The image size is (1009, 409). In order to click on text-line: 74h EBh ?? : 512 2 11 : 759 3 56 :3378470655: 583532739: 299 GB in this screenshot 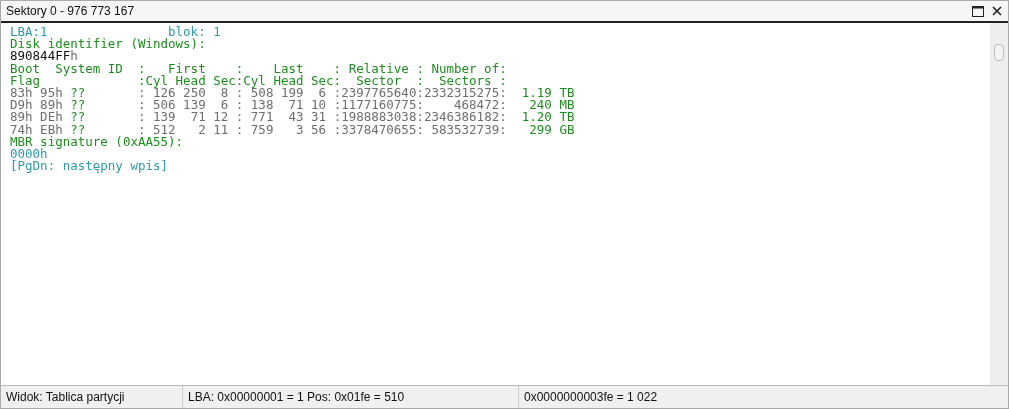, I will do `click(293, 129)`.